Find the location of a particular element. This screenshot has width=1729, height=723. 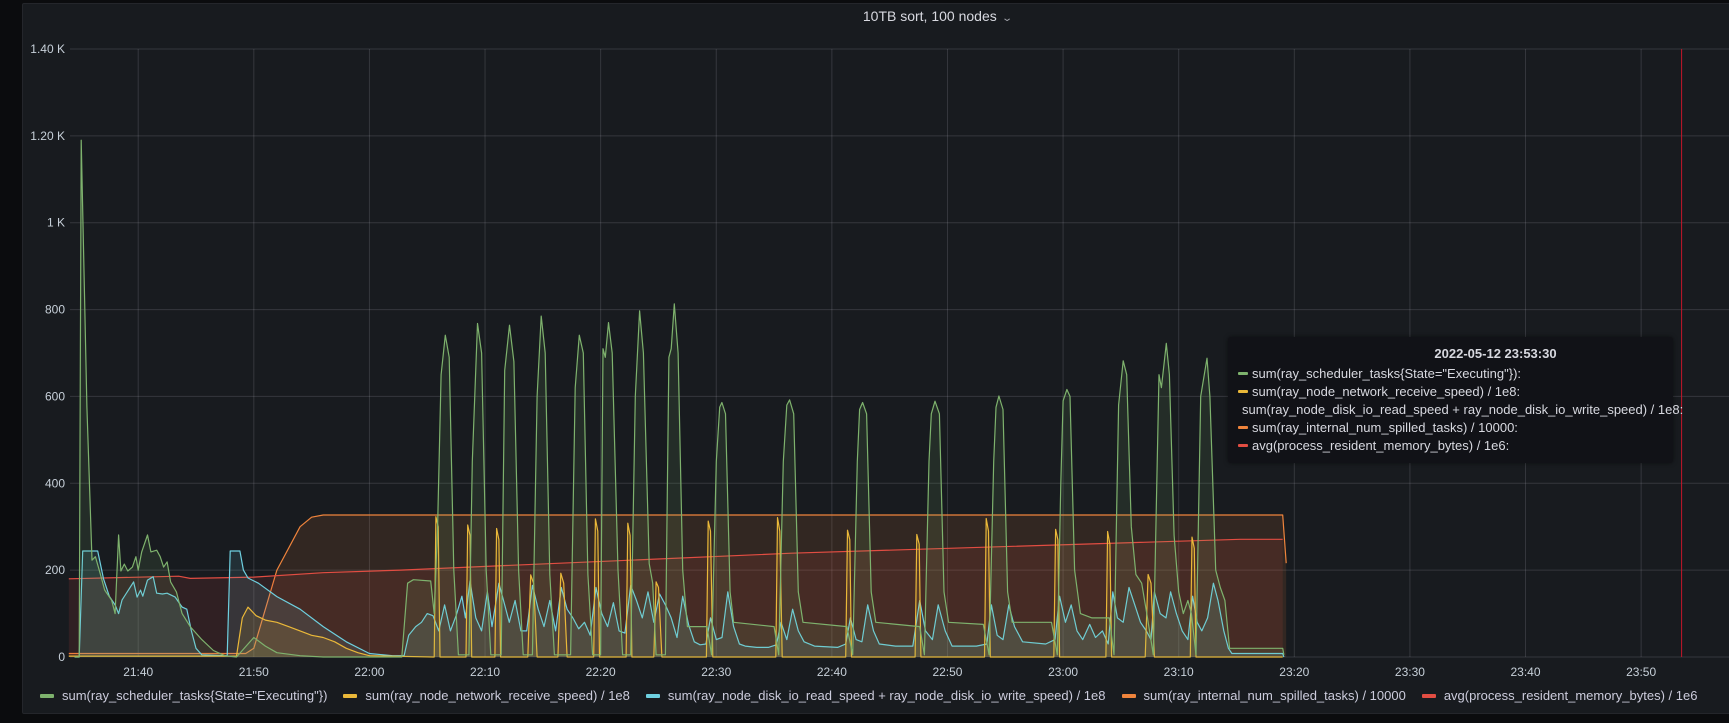

x-tick-label: 22:00 is located at coordinates (369, 672).